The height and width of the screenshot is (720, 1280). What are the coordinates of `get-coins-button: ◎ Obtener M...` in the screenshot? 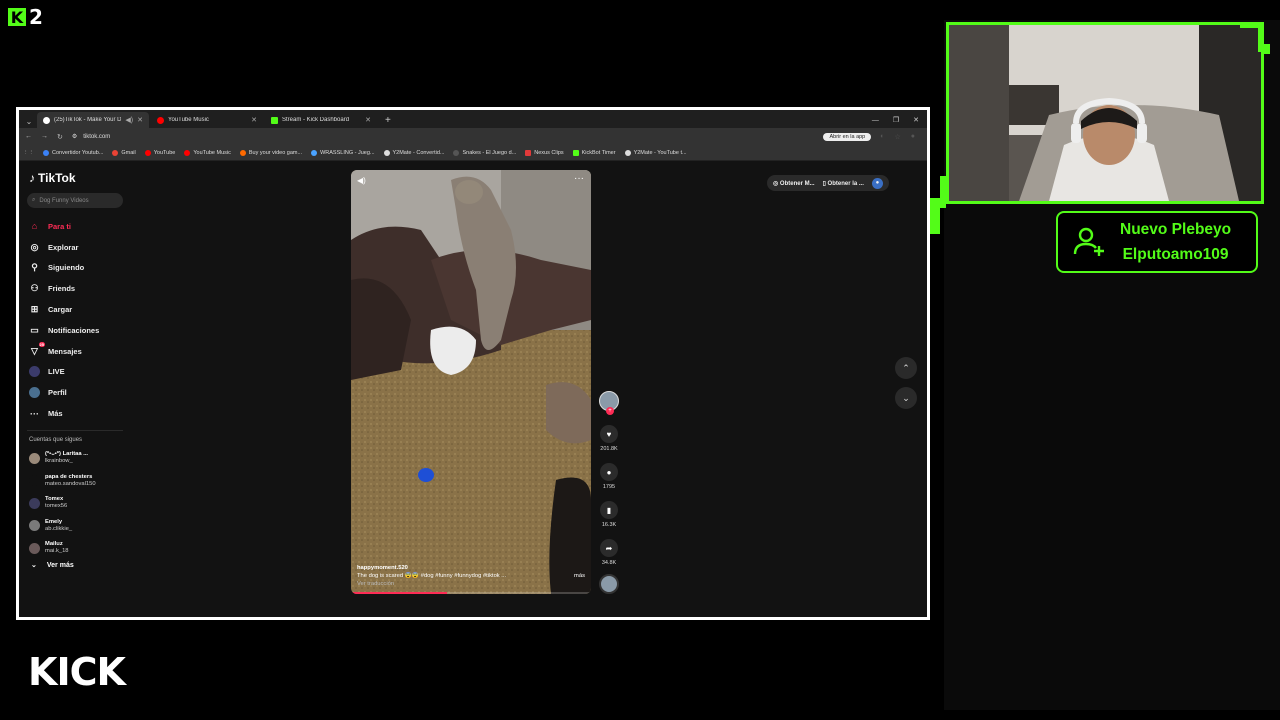 It's located at (794, 183).